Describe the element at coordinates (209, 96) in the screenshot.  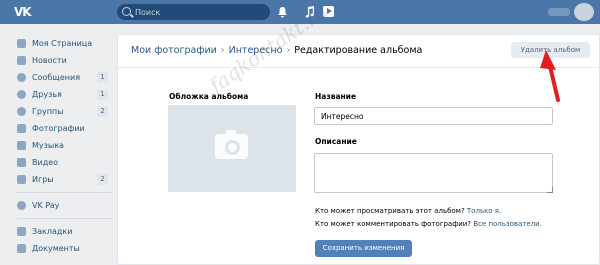
I see `cover-label: Обложка альбома` at that location.